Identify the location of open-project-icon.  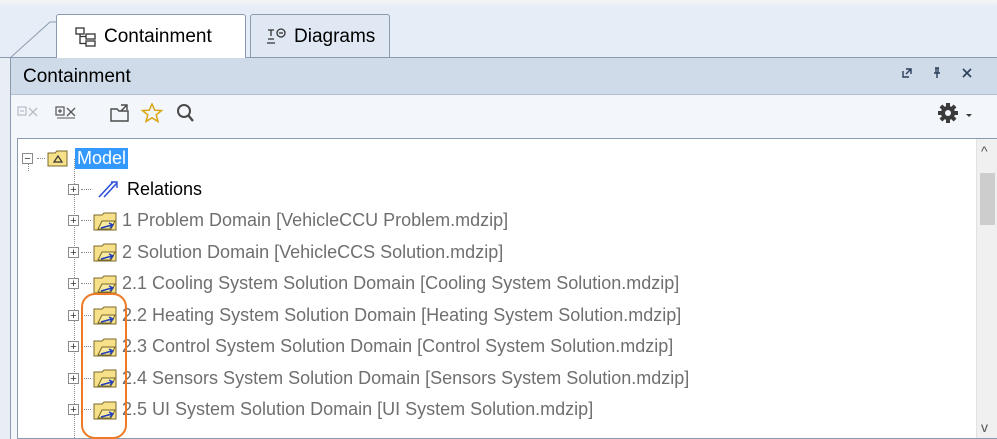
(120, 115).